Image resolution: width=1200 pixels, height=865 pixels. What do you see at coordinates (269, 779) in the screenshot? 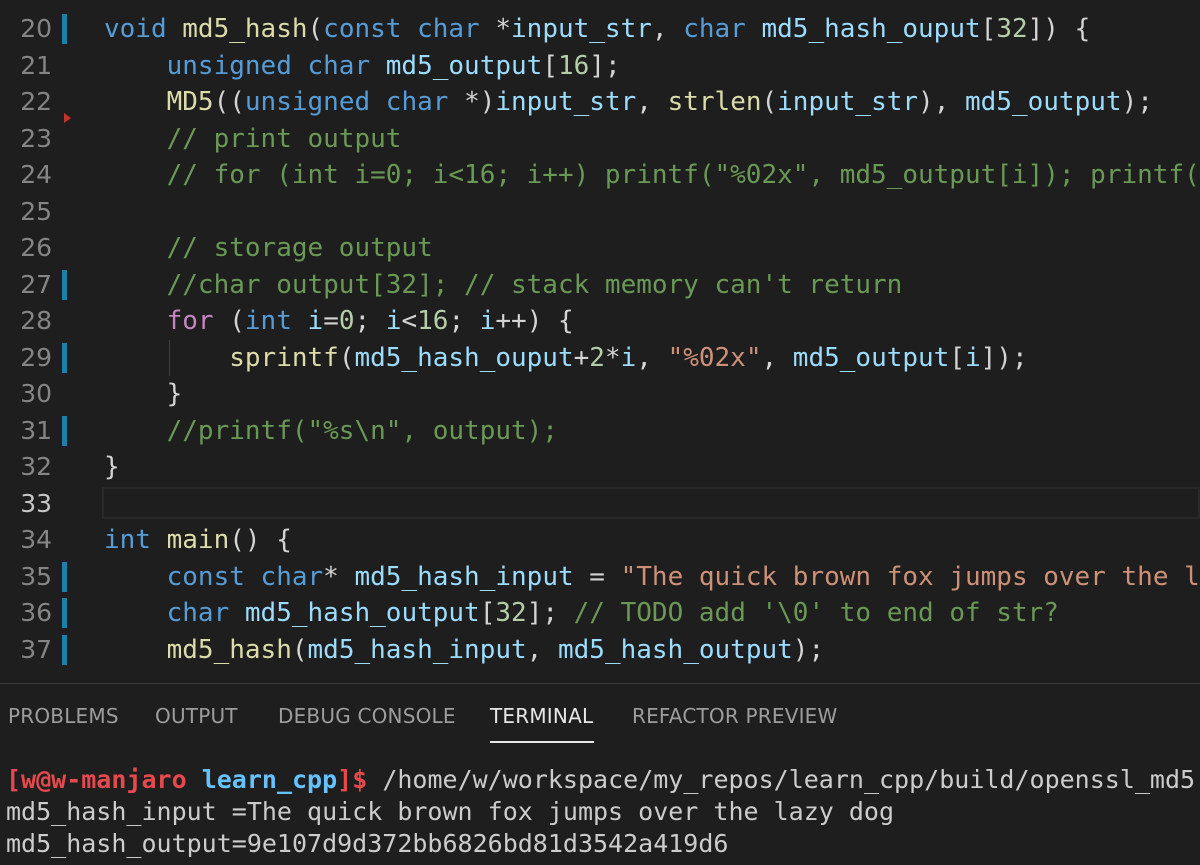
I see `prompt-dir: learn_cpp` at bounding box center [269, 779].